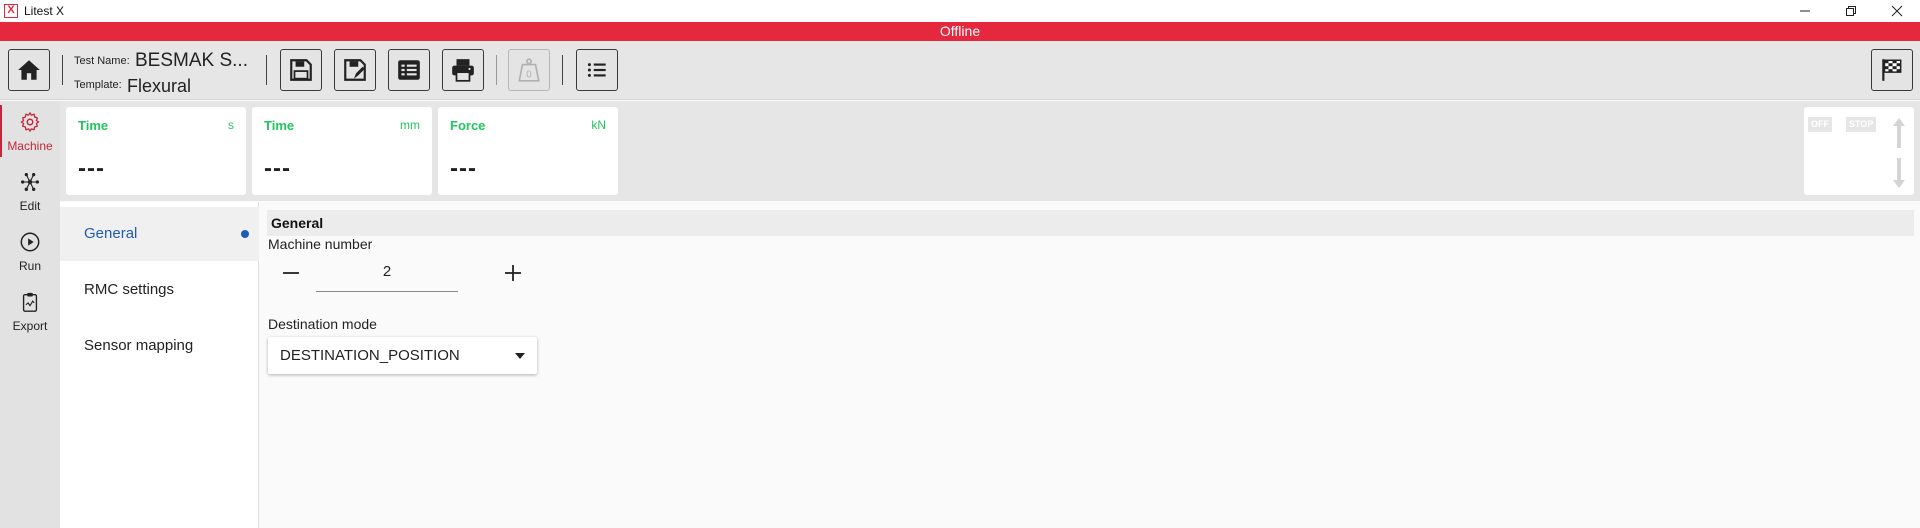 The width and height of the screenshot is (1920, 528). What do you see at coordinates (30, 302) in the screenshot?
I see `clipboard-icon` at bounding box center [30, 302].